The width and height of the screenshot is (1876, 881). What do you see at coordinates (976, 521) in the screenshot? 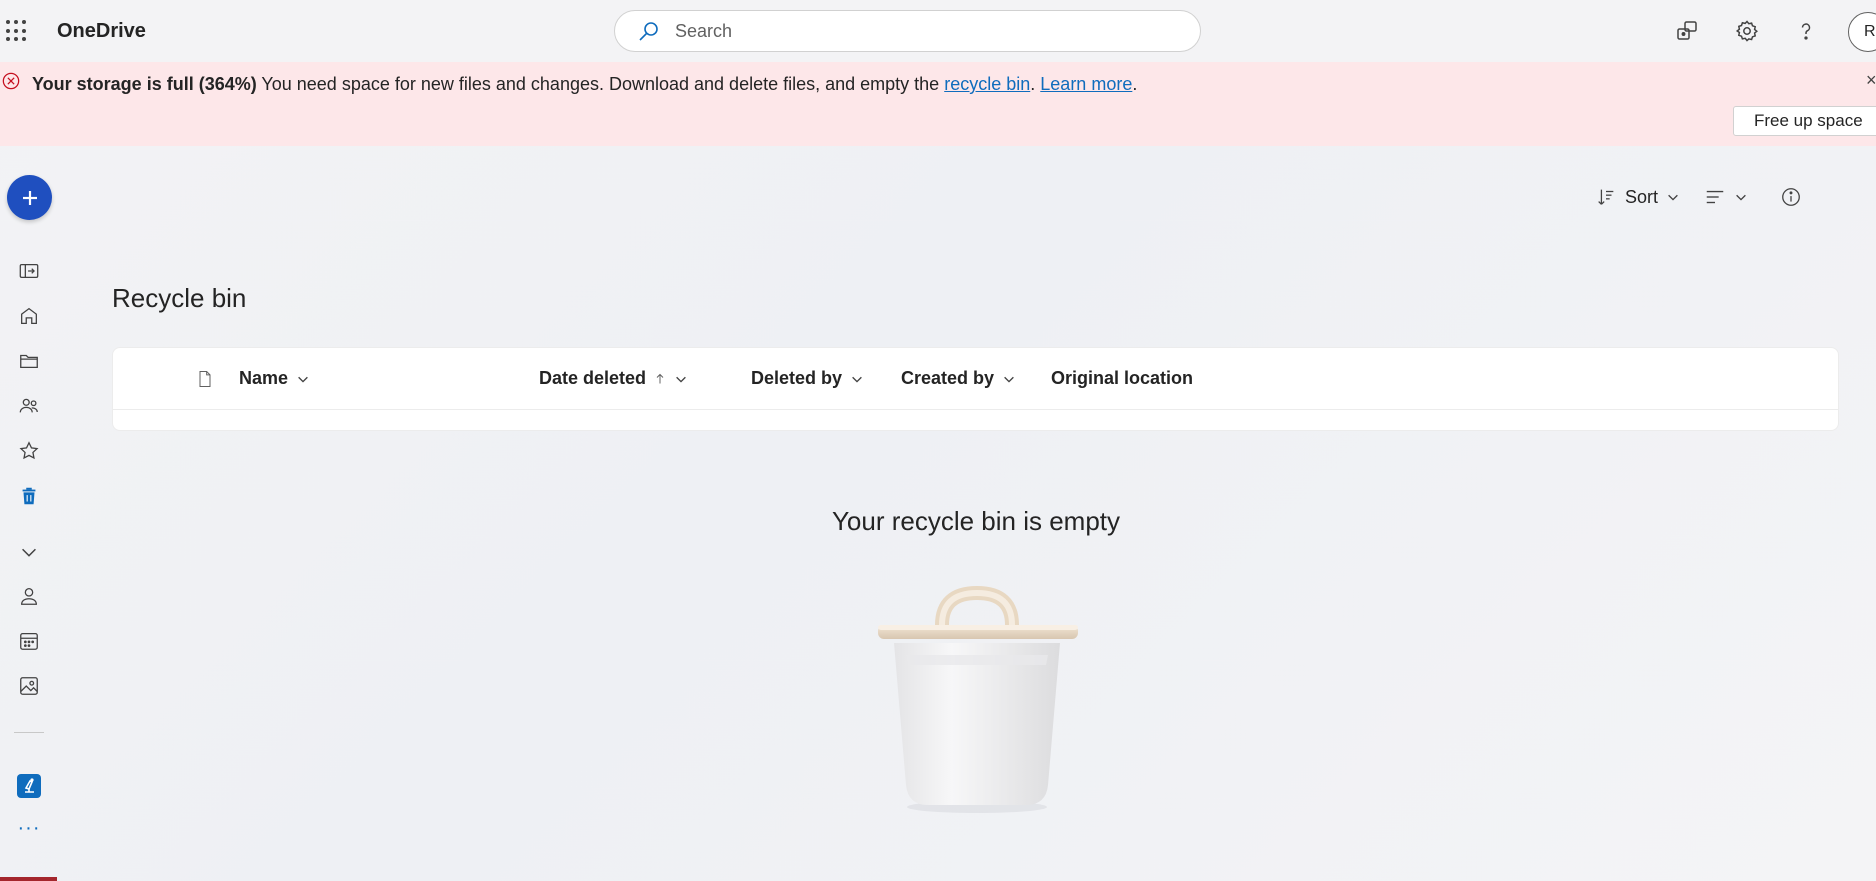
I see `empty-state-message: Your recycle bin is empty` at bounding box center [976, 521].